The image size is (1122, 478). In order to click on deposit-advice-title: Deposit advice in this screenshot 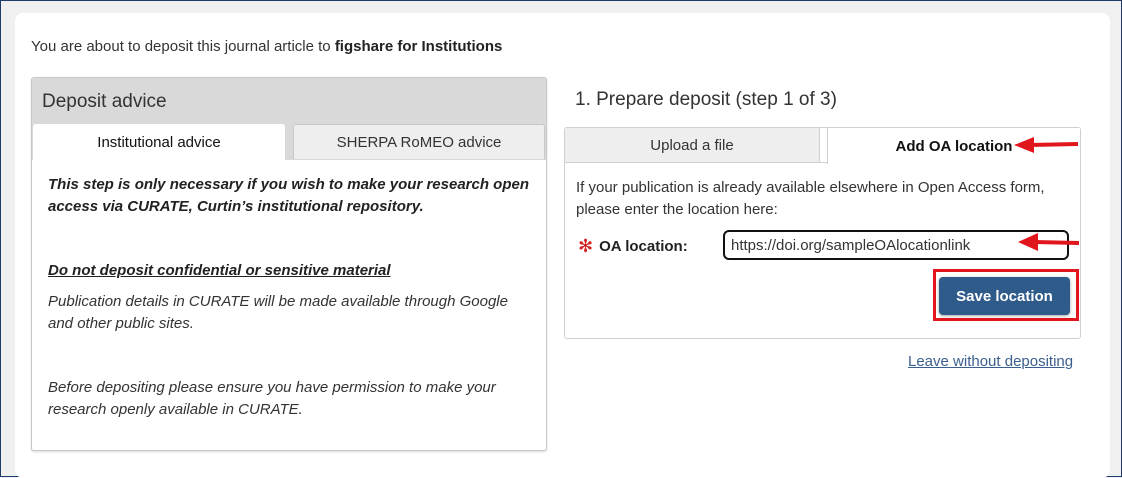, I will do `click(104, 101)`.